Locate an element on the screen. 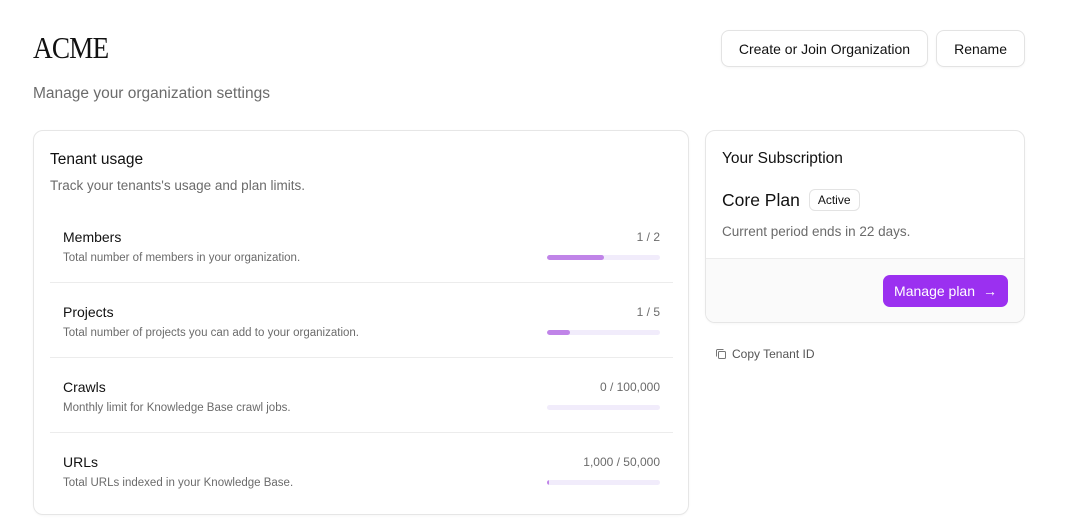 The height and width of the screenshot is (529, 1066). usage-item-name: Crawls is located at coordinates (84, 387).